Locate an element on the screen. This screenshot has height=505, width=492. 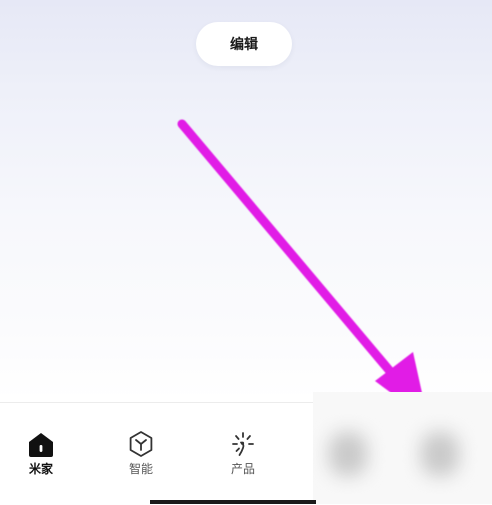
tab-home: 米家 is located at coordinates (41, 457).